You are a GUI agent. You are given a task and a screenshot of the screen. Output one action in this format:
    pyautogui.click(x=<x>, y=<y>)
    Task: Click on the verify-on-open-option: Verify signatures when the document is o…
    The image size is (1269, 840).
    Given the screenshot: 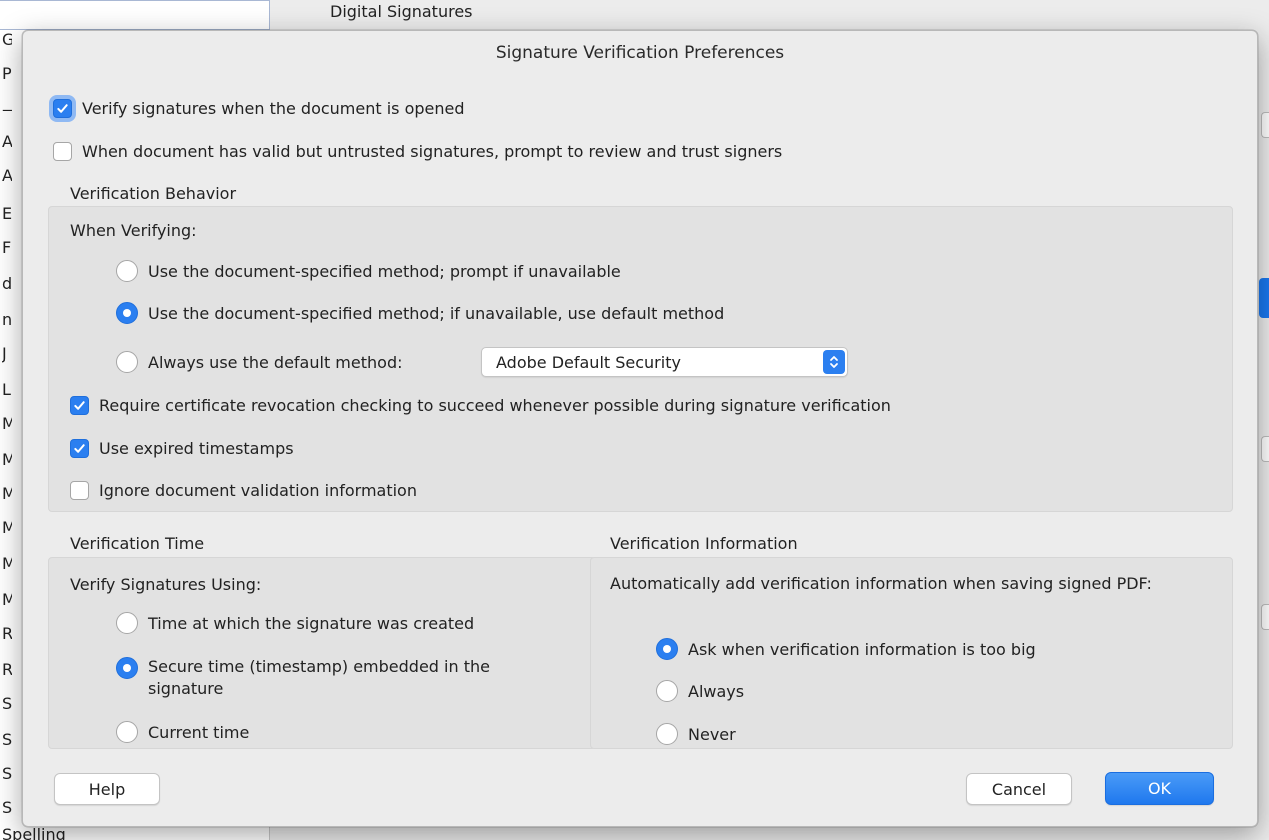 What is the action you would take?
    pyautogui.click(x=259, y=108)
    